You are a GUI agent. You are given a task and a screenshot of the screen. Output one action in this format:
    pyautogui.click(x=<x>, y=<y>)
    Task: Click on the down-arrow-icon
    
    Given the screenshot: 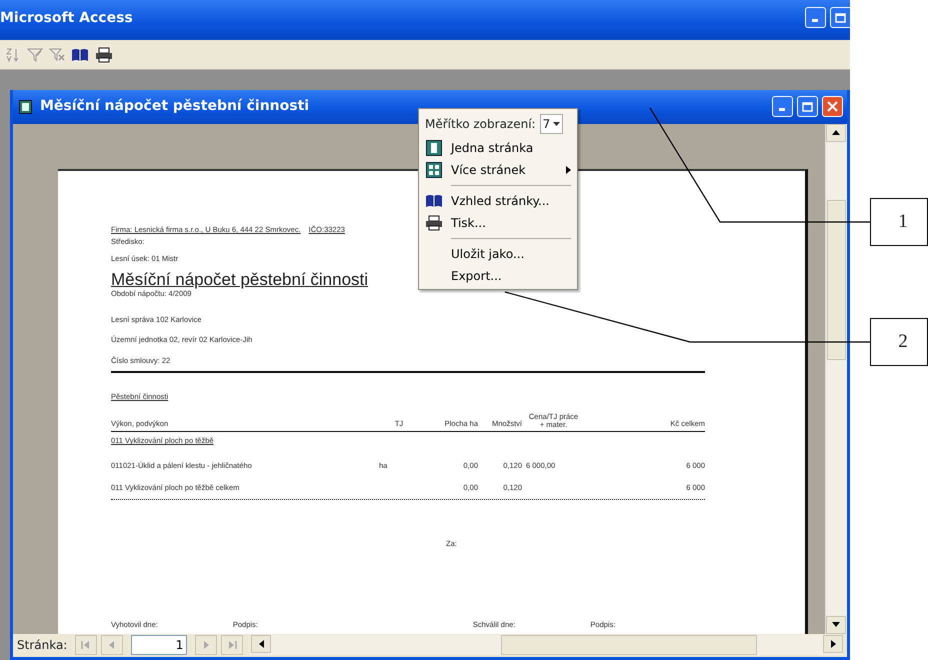 What is the action you would take?
    pyautogui.click(x=836, y=625)
    